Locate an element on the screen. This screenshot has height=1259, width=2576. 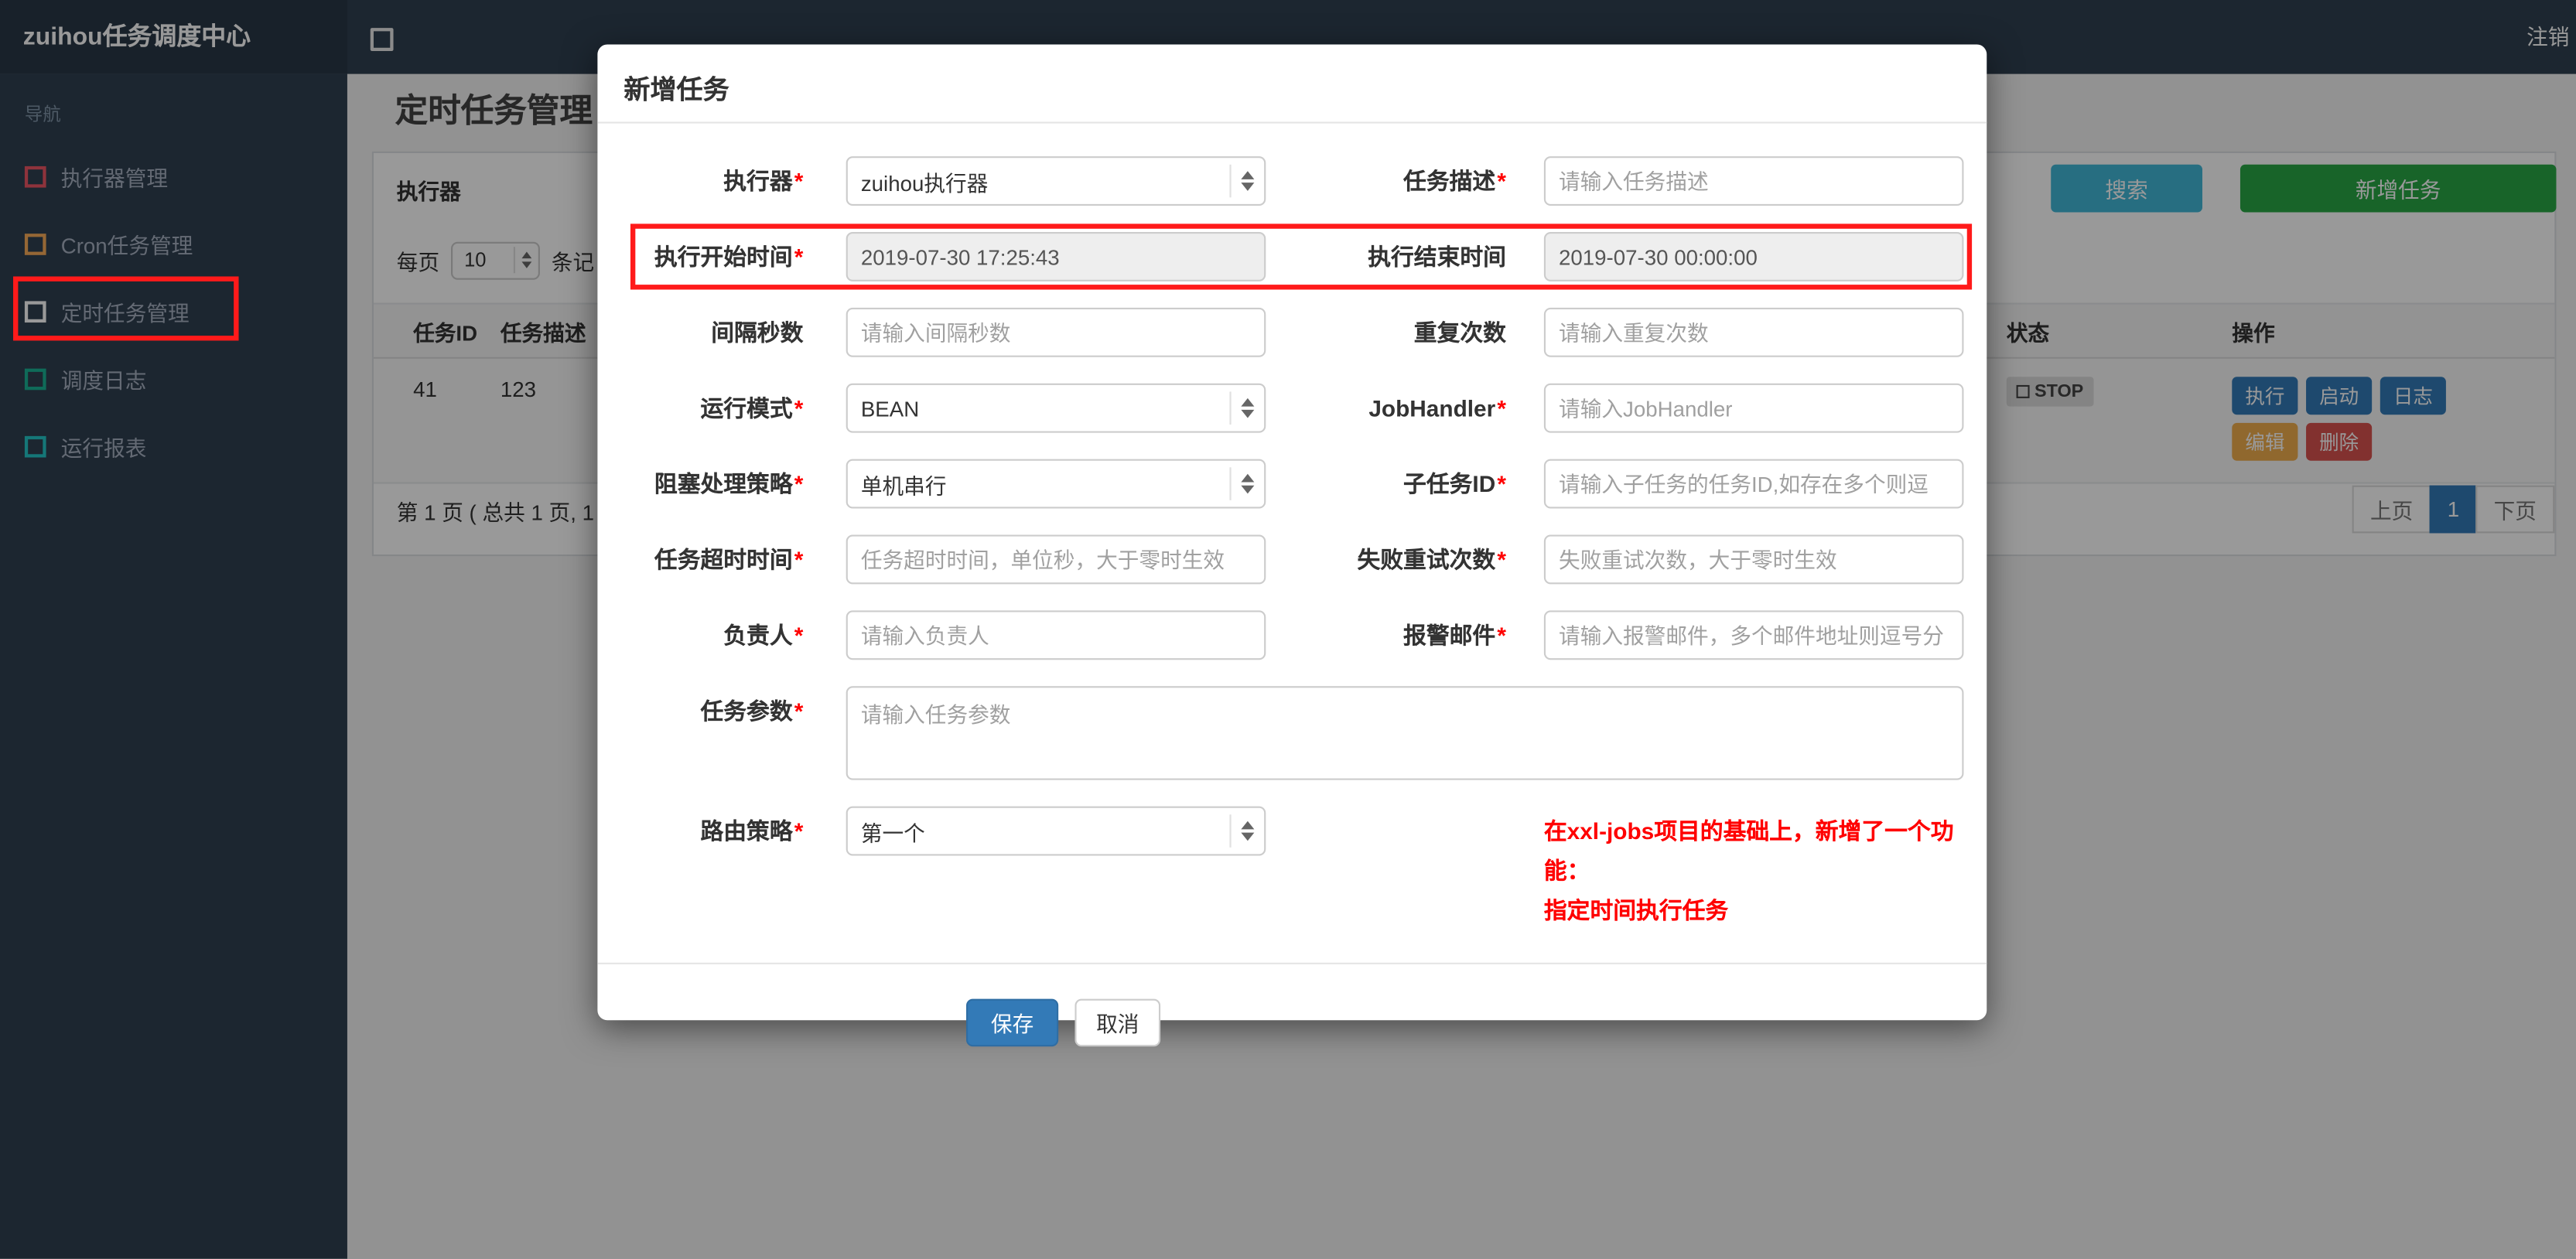
route-strategy-label: 路由策略 * is located at coordinates (752, 831).